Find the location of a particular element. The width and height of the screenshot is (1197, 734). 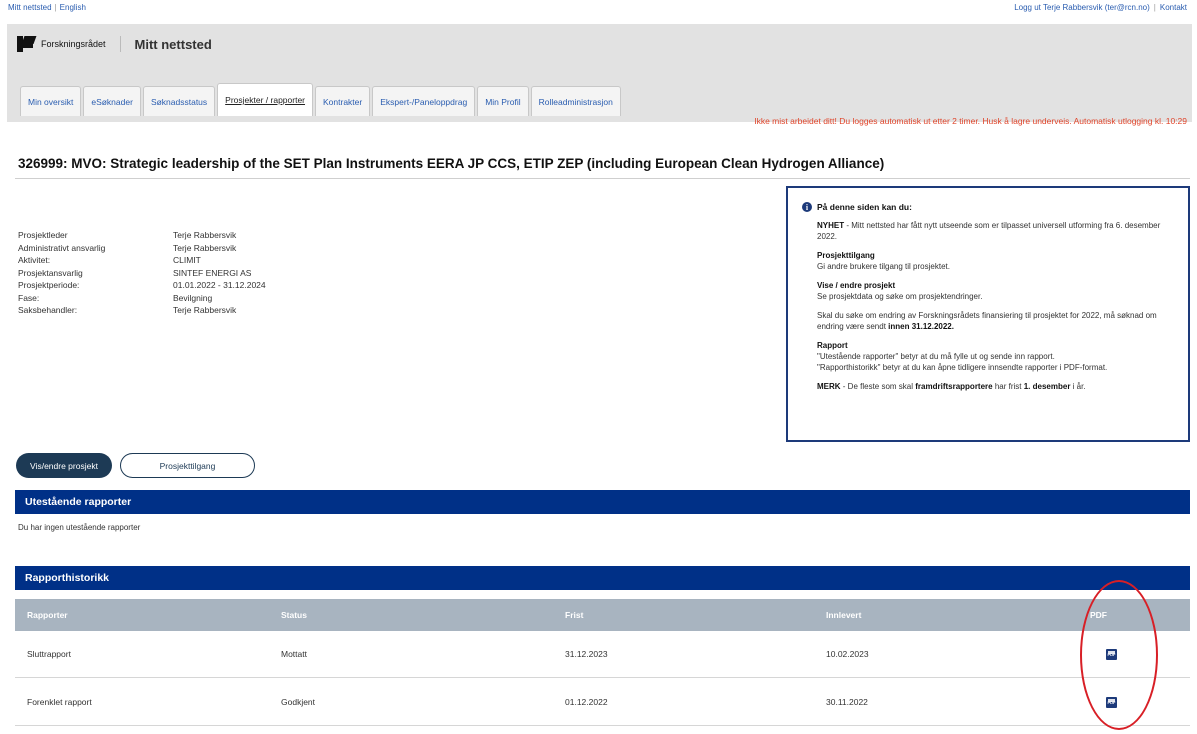

info-merk-label: MERK is located at coordinates (829, 386).